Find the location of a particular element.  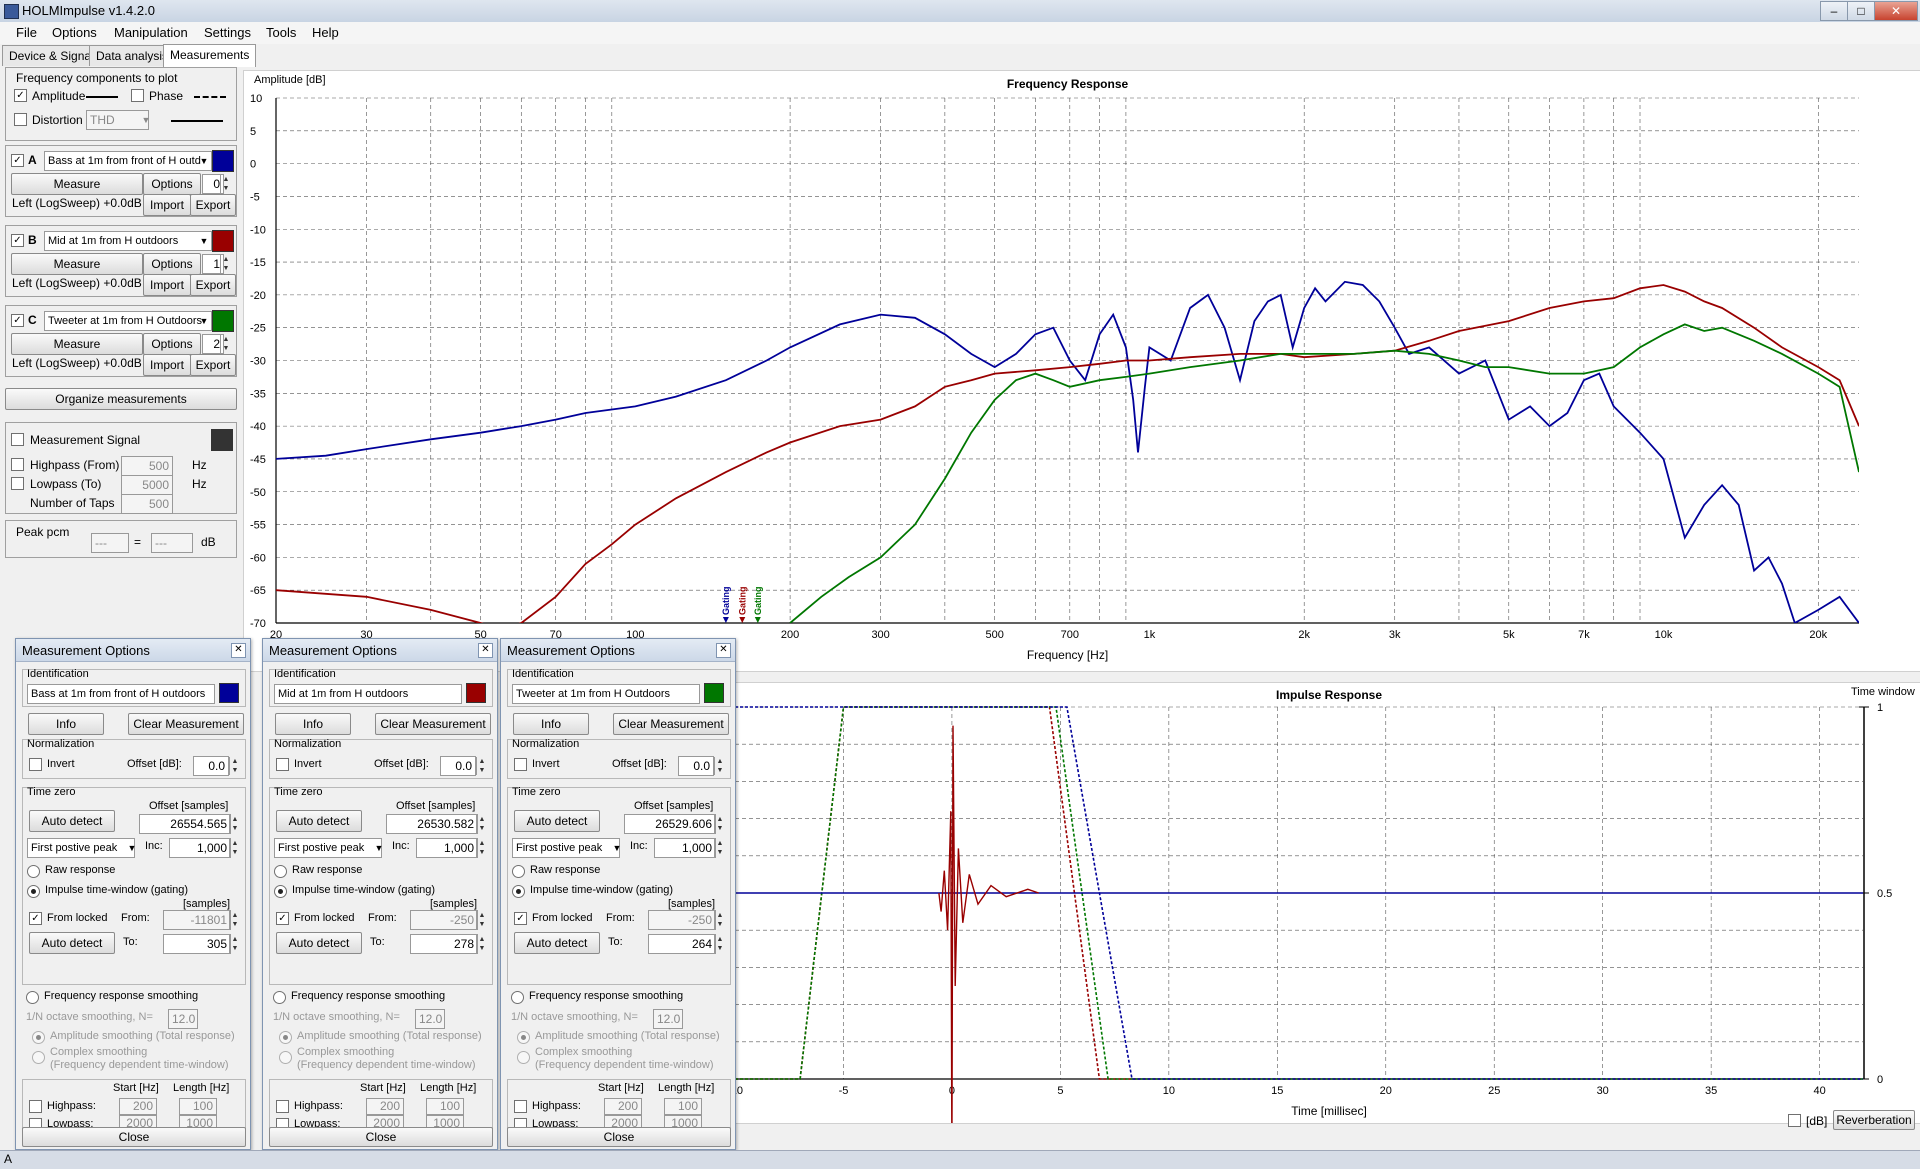

minimize-icon: – is located at coordinates (1834, 11).